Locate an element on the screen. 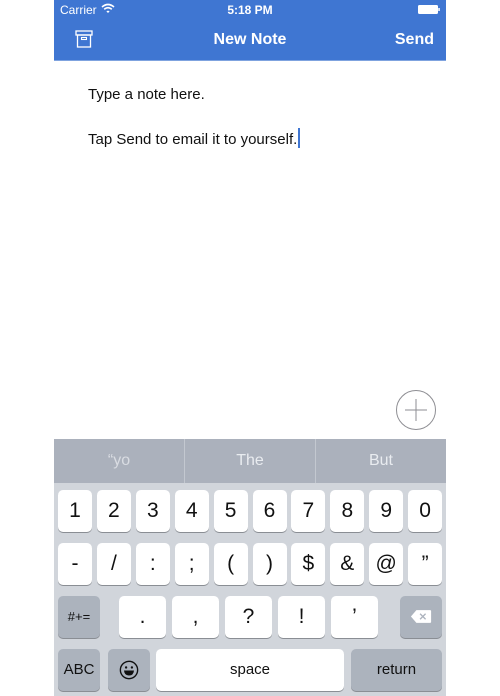 The width and height of the screenshot is (500, 696). note-line: Tap Send to email it to yourself. is located at coordinates (258, 138).